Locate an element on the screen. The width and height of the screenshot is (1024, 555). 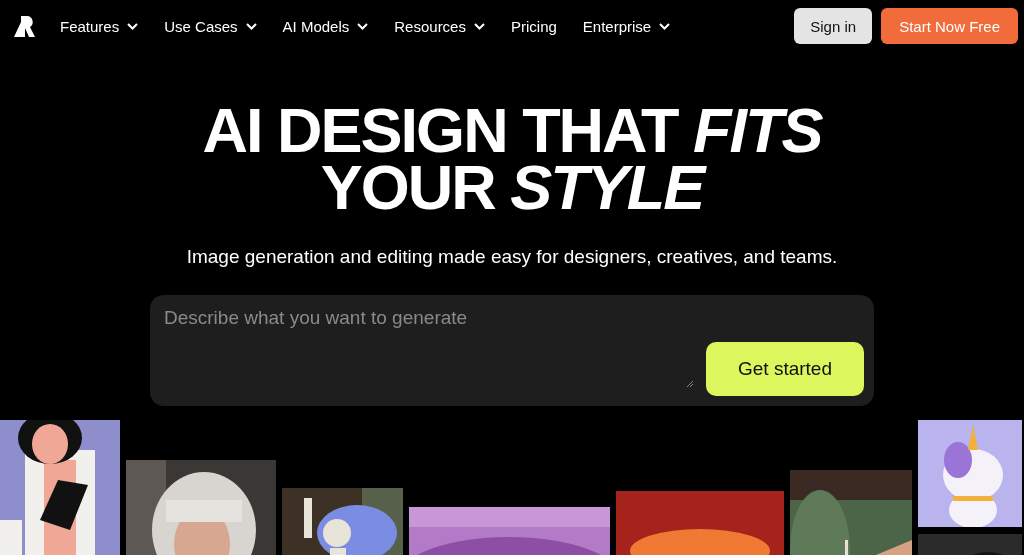
headline: AI DESIGN THAT FITS is located at coordinates (512, 130).